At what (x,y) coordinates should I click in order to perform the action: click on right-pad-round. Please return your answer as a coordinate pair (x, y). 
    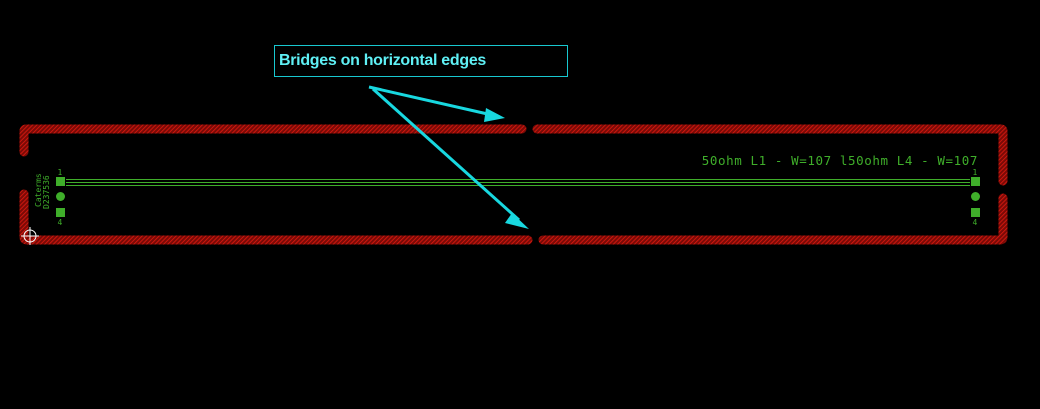
    Looking at the image, I should click on (975, 196).